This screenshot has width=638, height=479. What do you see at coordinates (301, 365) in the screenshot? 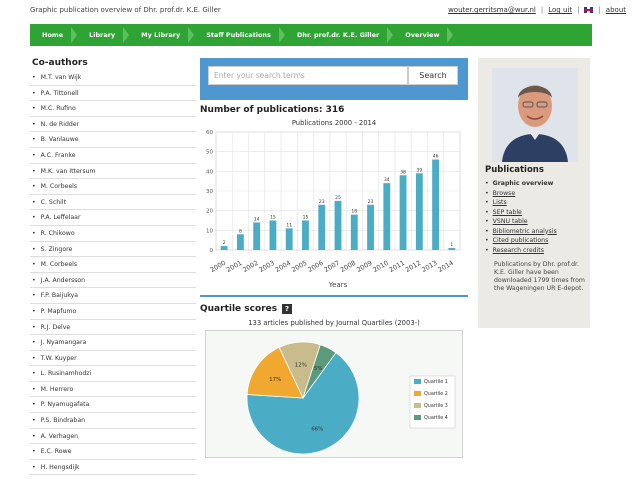
I see `pie-slice-label: 12%` at bounding box center [301, 365].